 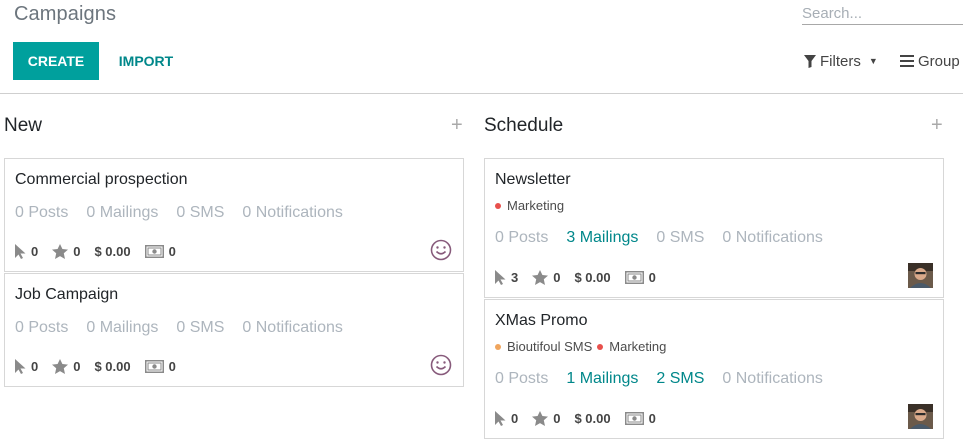 What do you see at coordinates (67, 294) in the screenshot?
I see `card-title: Job Campaign` at bounding box center [67, 294].